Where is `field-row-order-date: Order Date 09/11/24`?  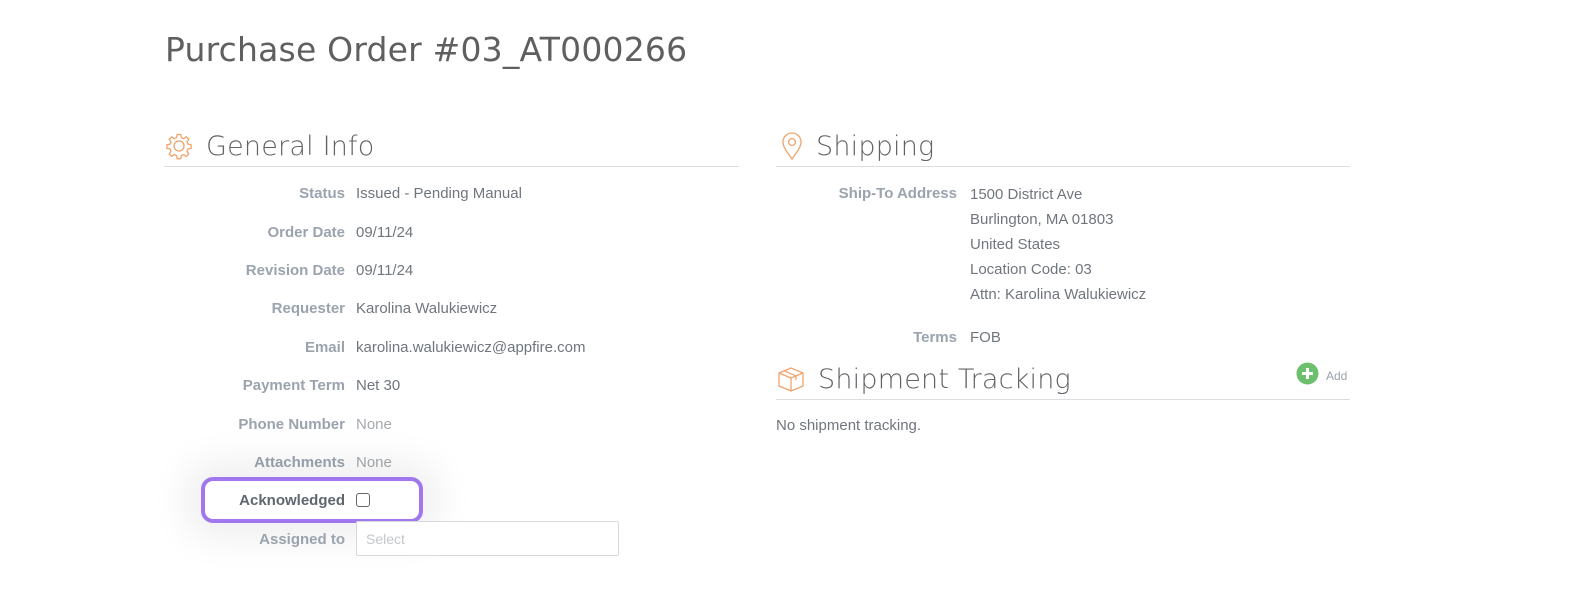
field-row-order-date: Order Date 09/11/24 is located at coordinates (288, 232).